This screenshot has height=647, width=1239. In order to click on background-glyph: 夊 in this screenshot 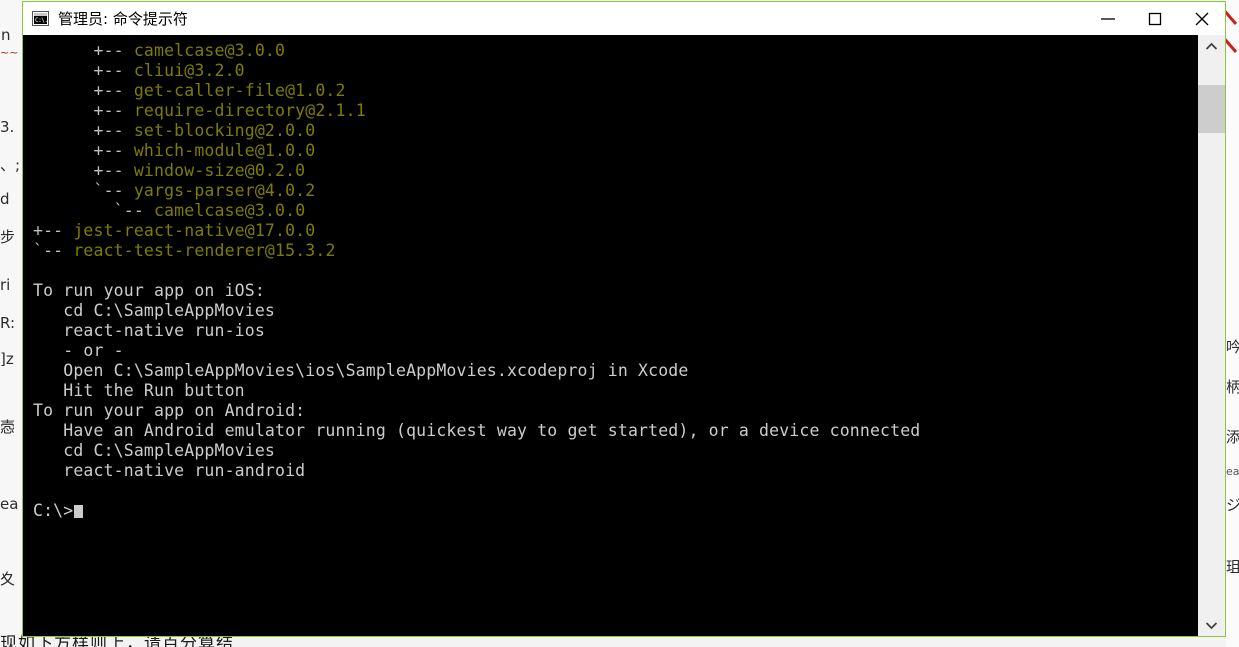, I will do `click(8, 579)`.